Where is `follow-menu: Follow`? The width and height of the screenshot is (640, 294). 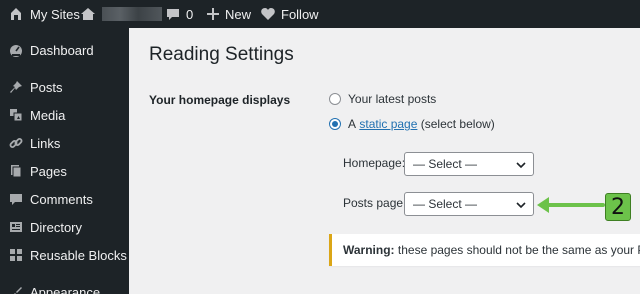 follow-menu: Follow is located at coordinates (290, 14).